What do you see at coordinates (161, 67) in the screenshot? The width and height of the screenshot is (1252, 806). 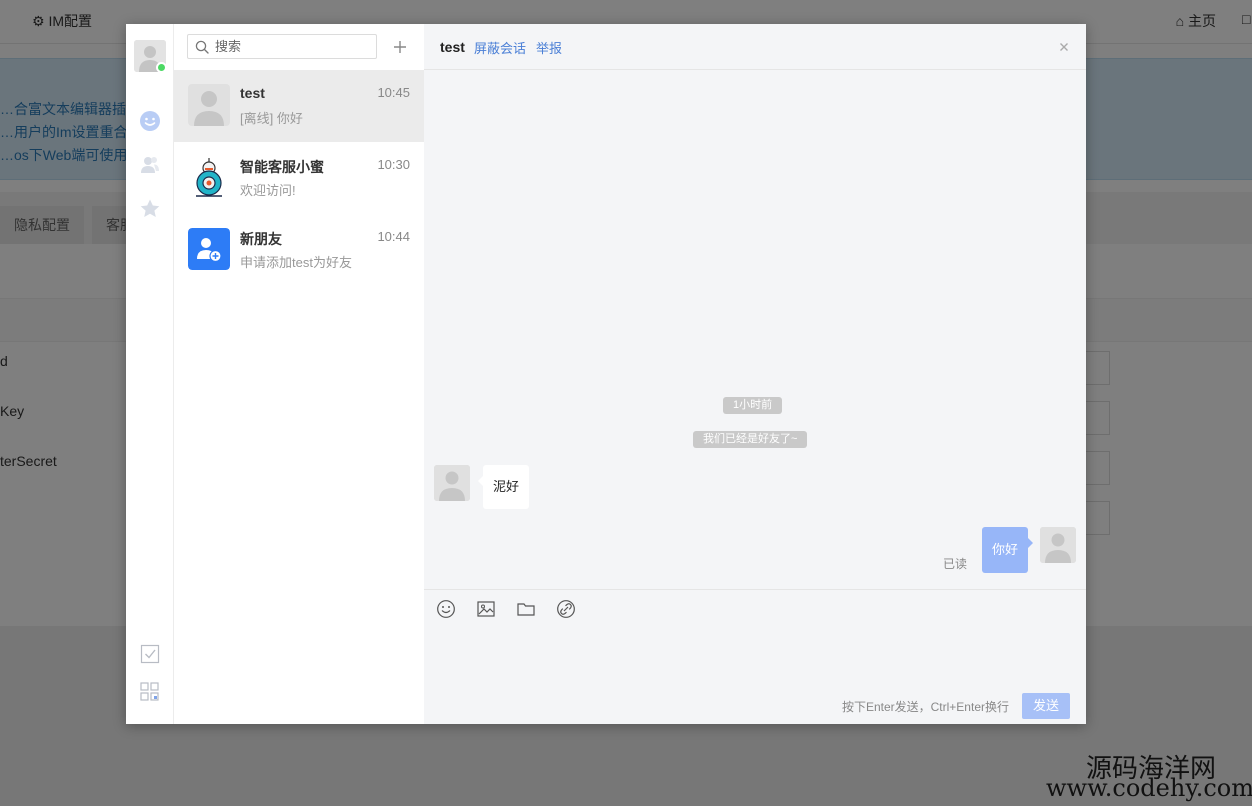 I see `online-status-dot` at bounding box center [161, 67].